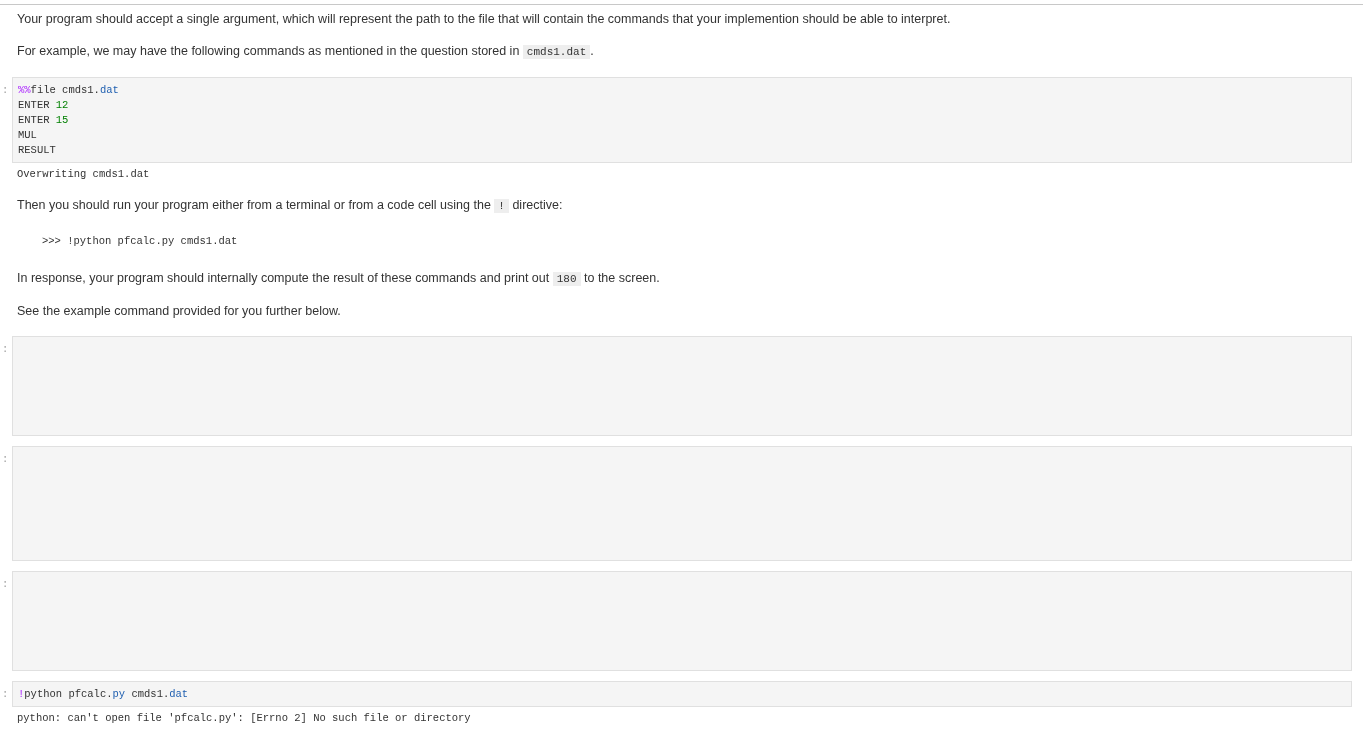  I want to click on paragraph-text: Your program should accept a single argument, which will represent the path to the file that will contain the commands that your implemention should be able to interpret., so click(484, 19).